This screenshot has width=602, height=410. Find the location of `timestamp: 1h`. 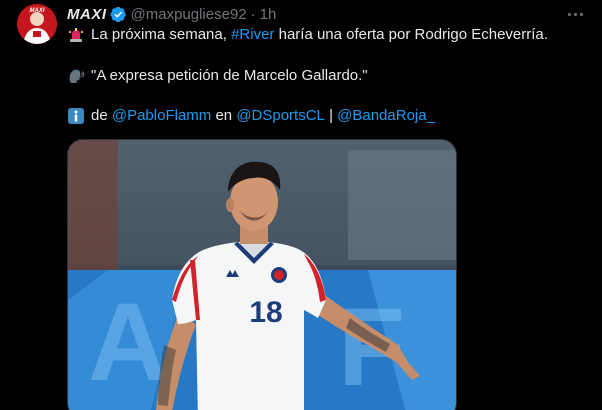

timestamp: 1h is located at coordinates (268, 14).